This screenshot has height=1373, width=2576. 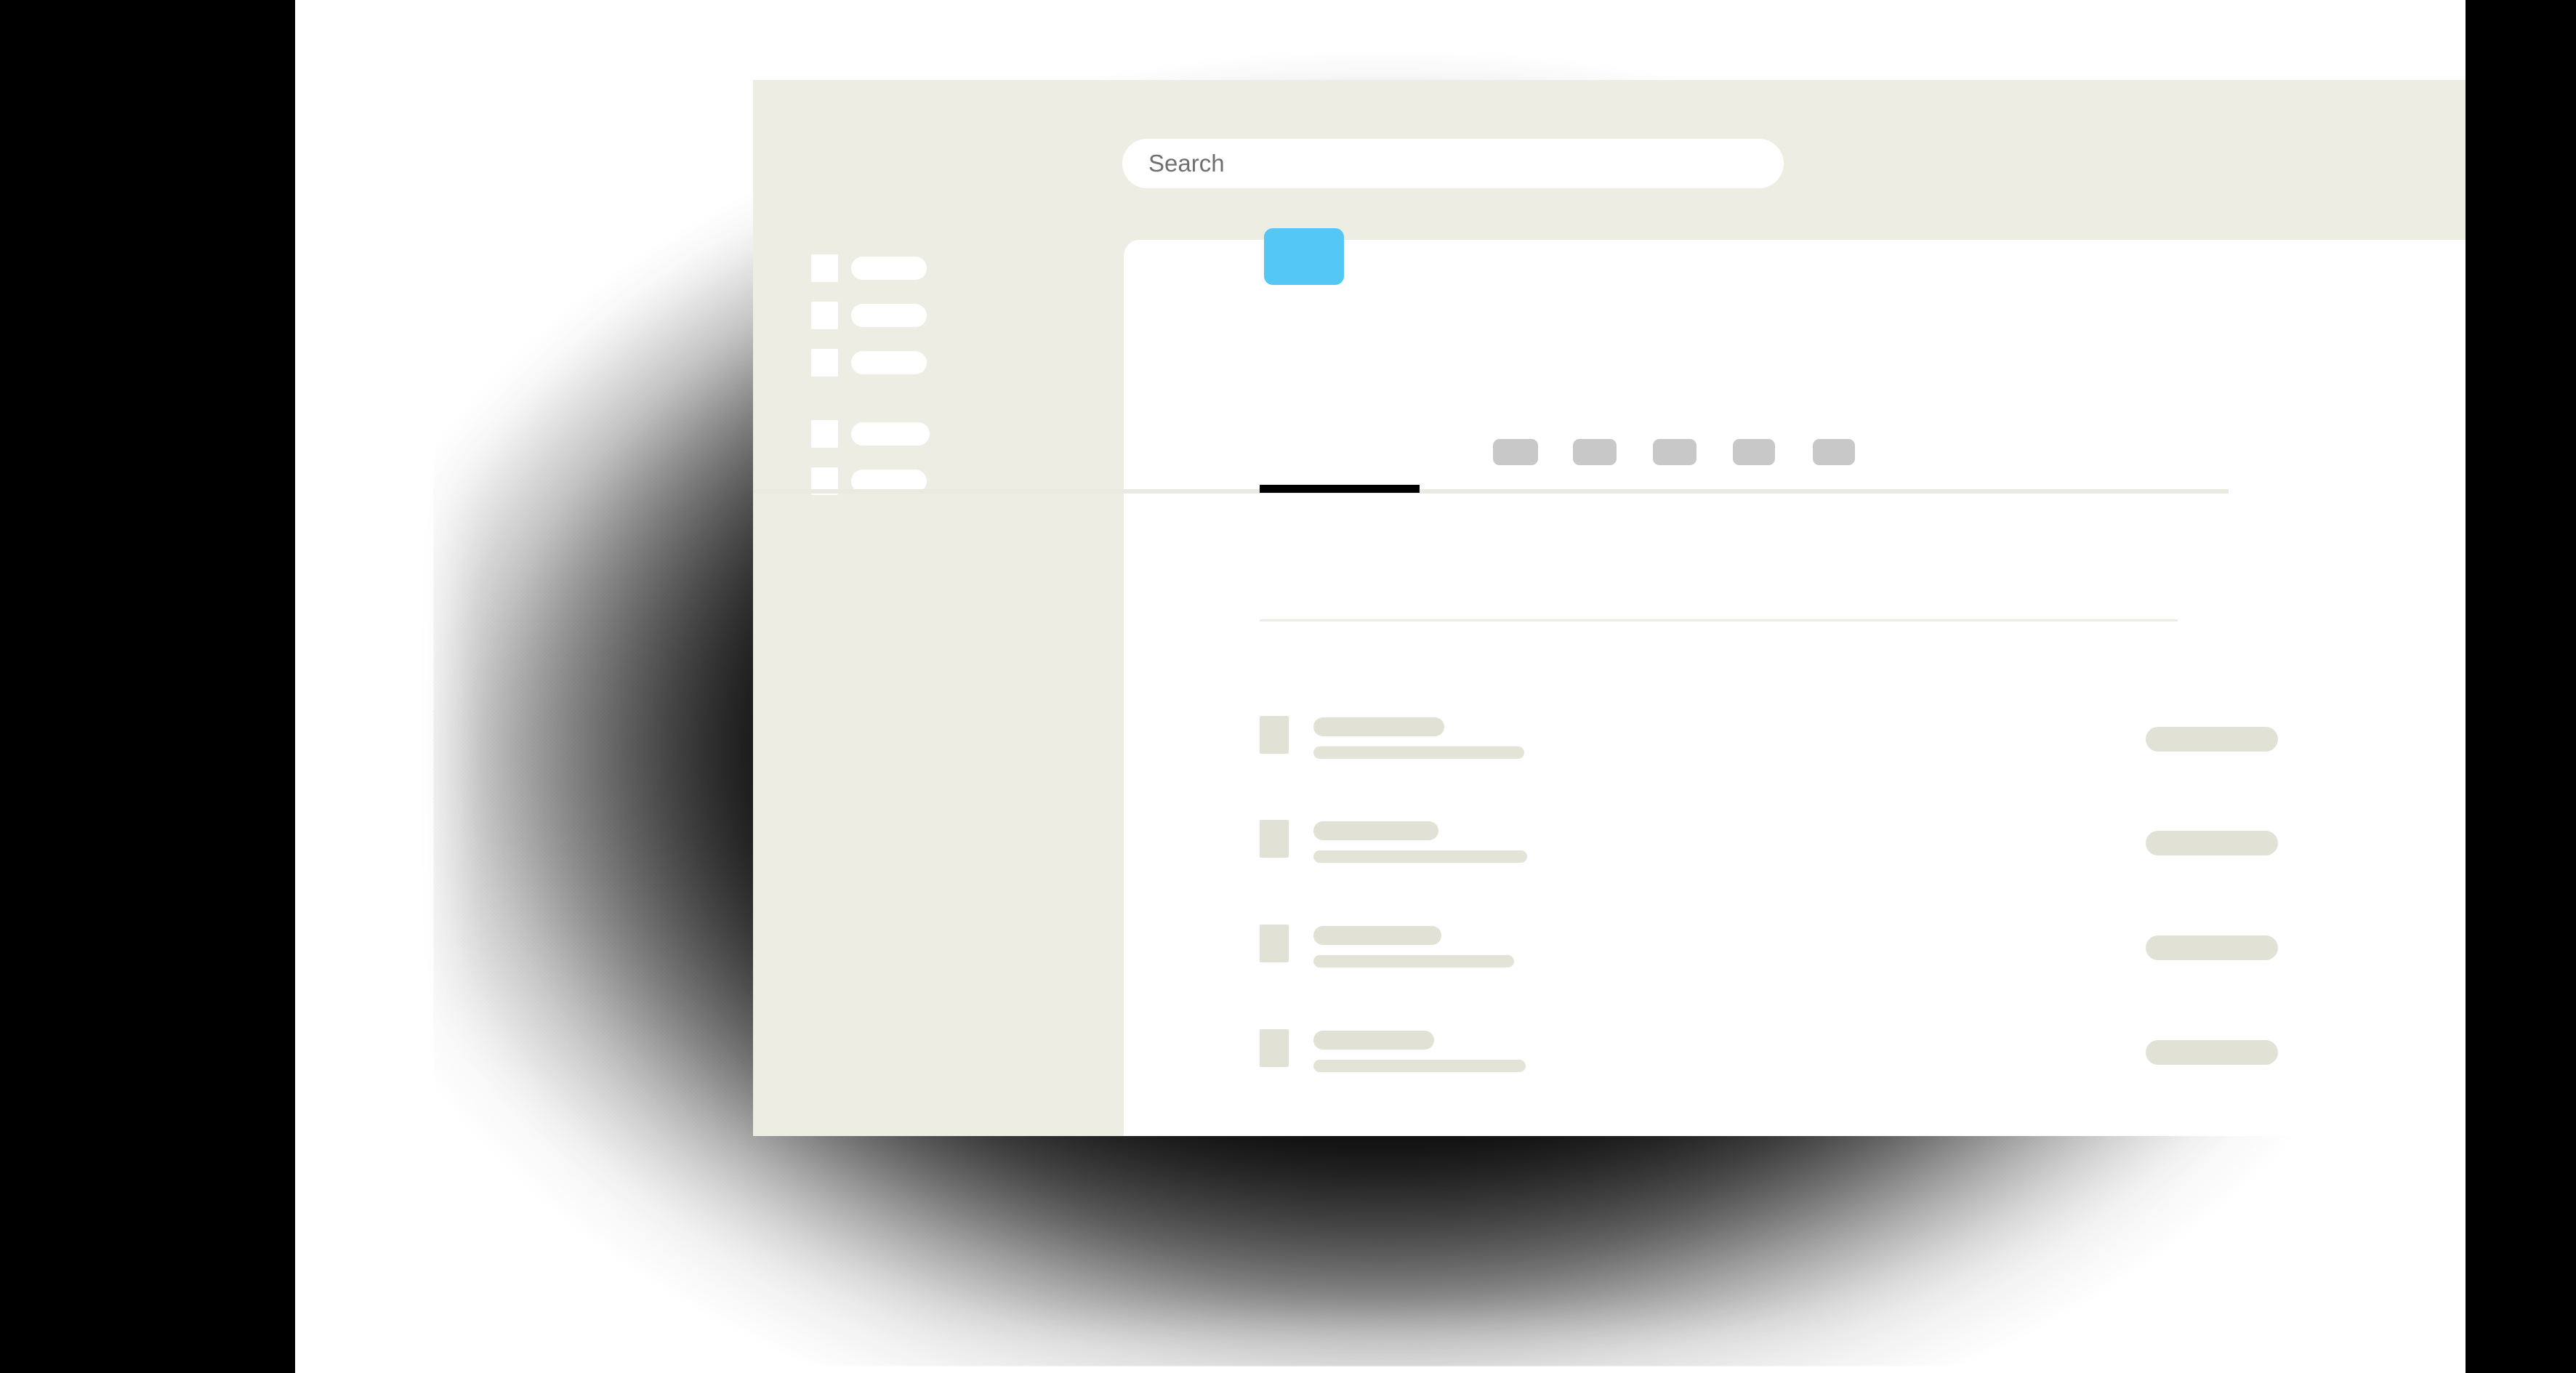 What do you see at coordinates (1491, 491) in the screenshot?
I see `tab-strip-divider` at bounding box center [1491, 491].